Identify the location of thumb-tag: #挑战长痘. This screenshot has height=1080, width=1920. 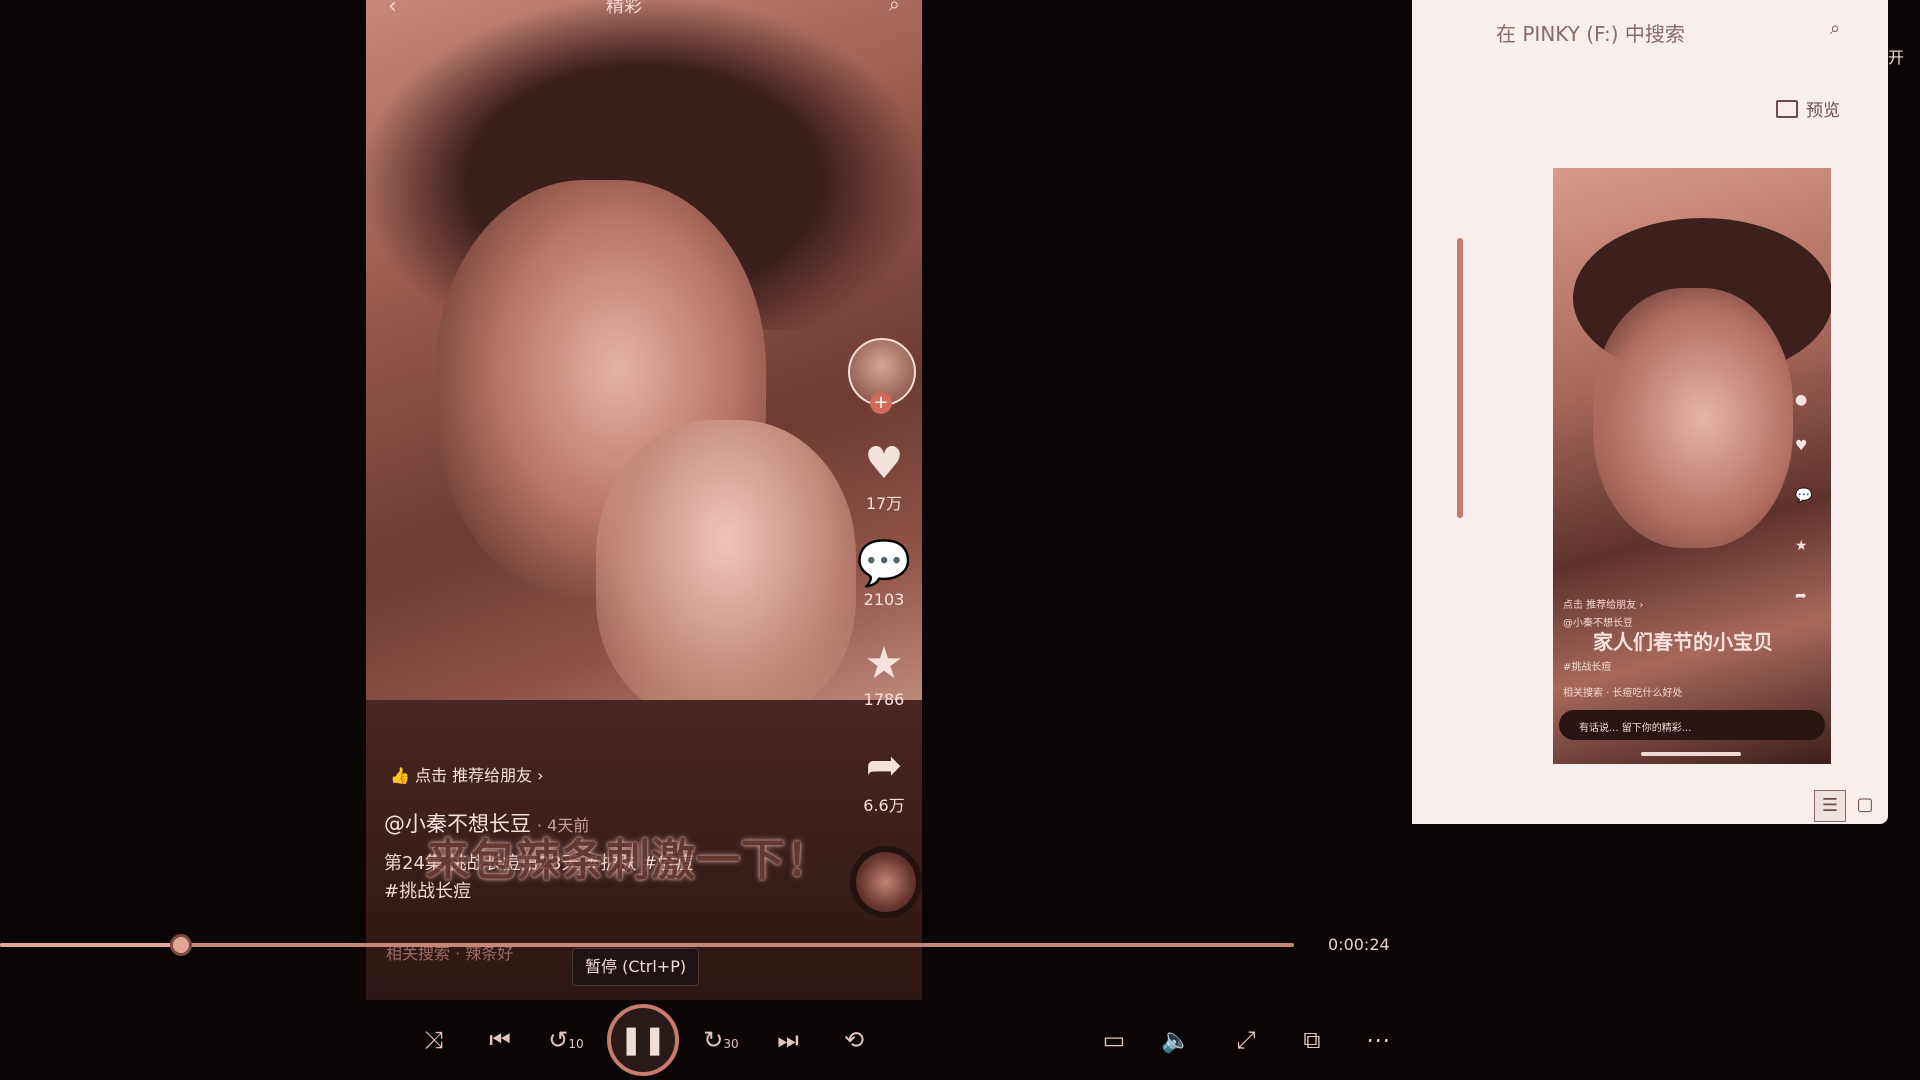
(1587, 667).